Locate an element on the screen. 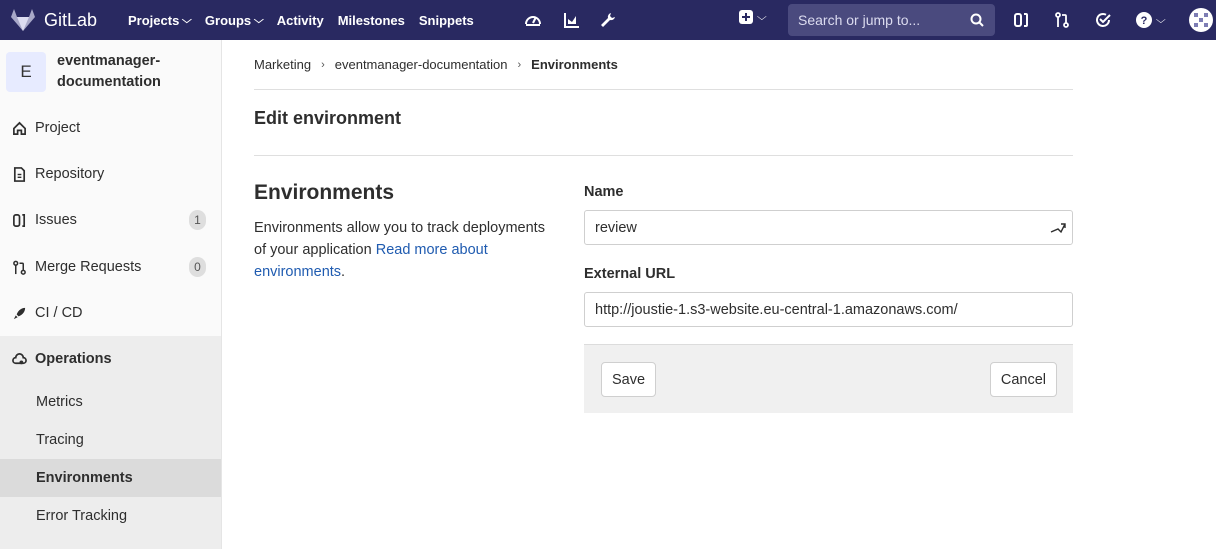  sidebar-subitem-environments: Environments is located at coordinates (110, 478).